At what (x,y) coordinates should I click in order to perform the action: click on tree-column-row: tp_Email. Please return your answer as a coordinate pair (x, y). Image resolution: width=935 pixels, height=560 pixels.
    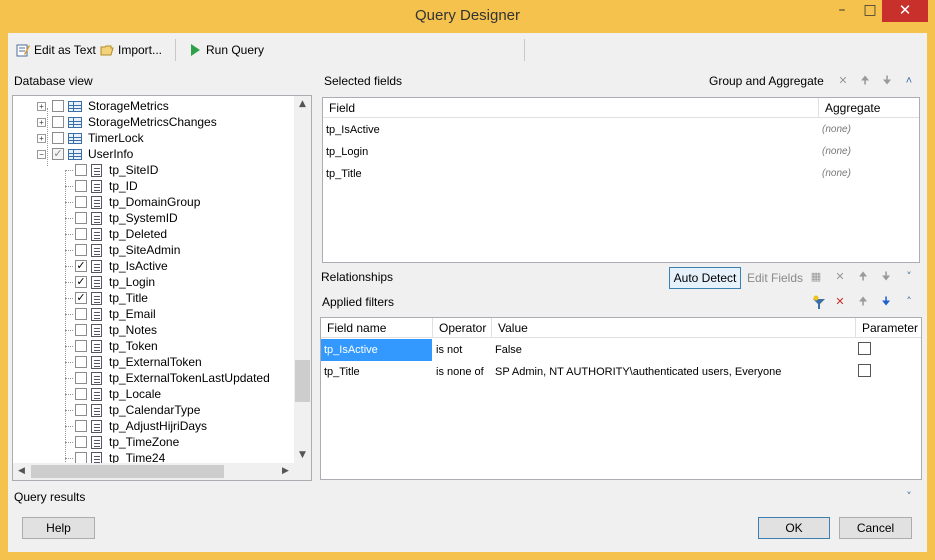
    Looking at the image, I should click on (110, 314).